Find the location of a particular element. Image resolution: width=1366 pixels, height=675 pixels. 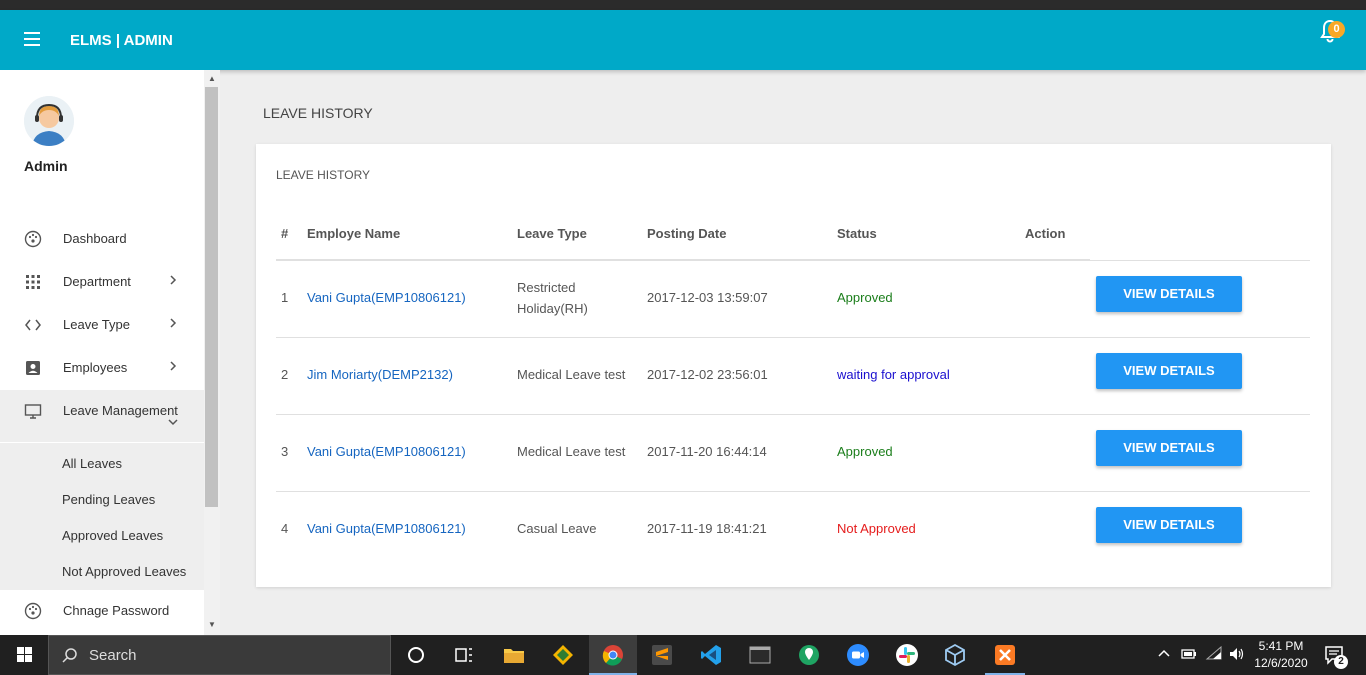

sidebar-item-employees: Employees is located at coordinates (102, 367).